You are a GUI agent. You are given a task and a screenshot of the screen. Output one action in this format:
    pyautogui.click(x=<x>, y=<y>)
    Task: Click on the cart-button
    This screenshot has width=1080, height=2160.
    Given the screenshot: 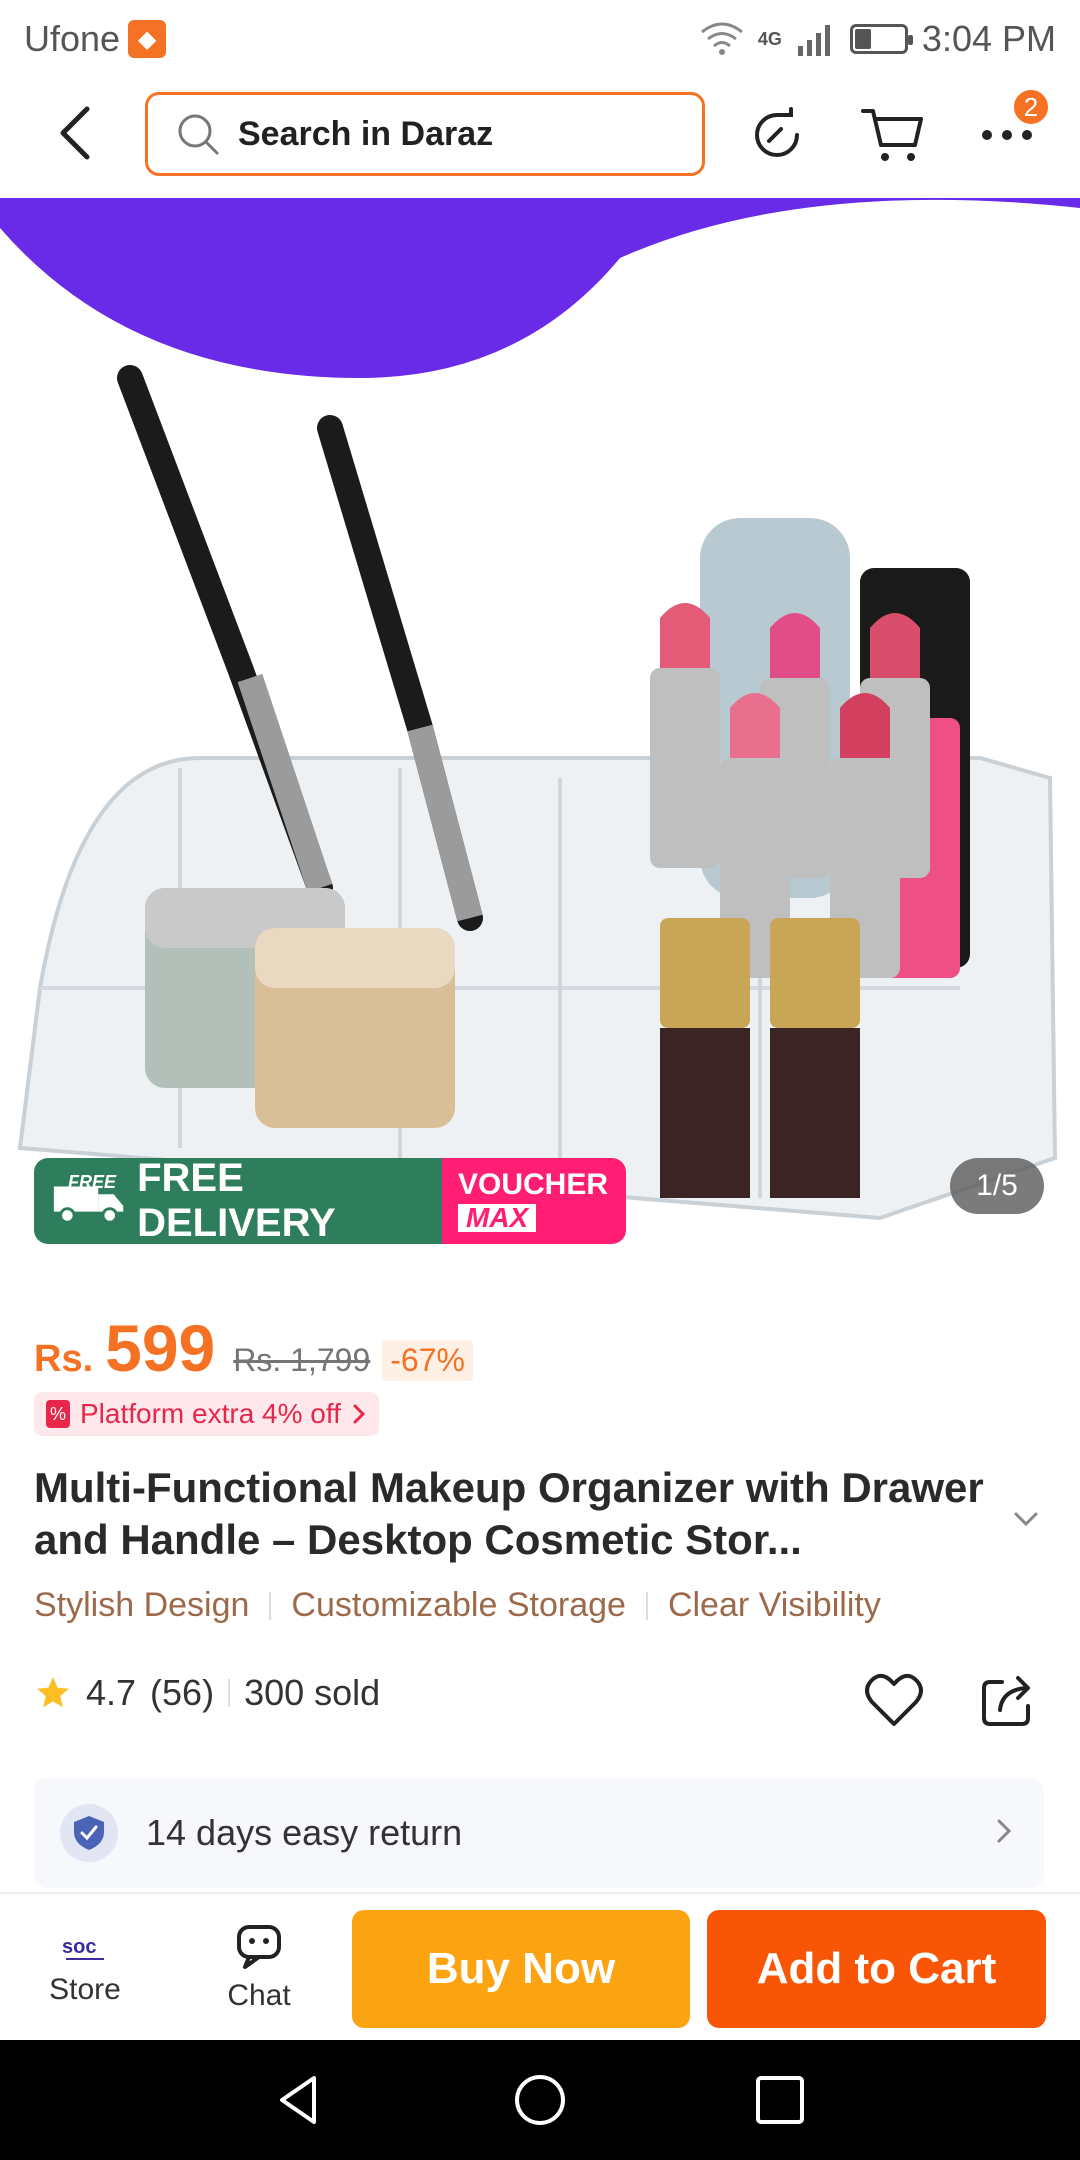 What is the action you would take?
    pyautogui.click(x=892, y=135)
    